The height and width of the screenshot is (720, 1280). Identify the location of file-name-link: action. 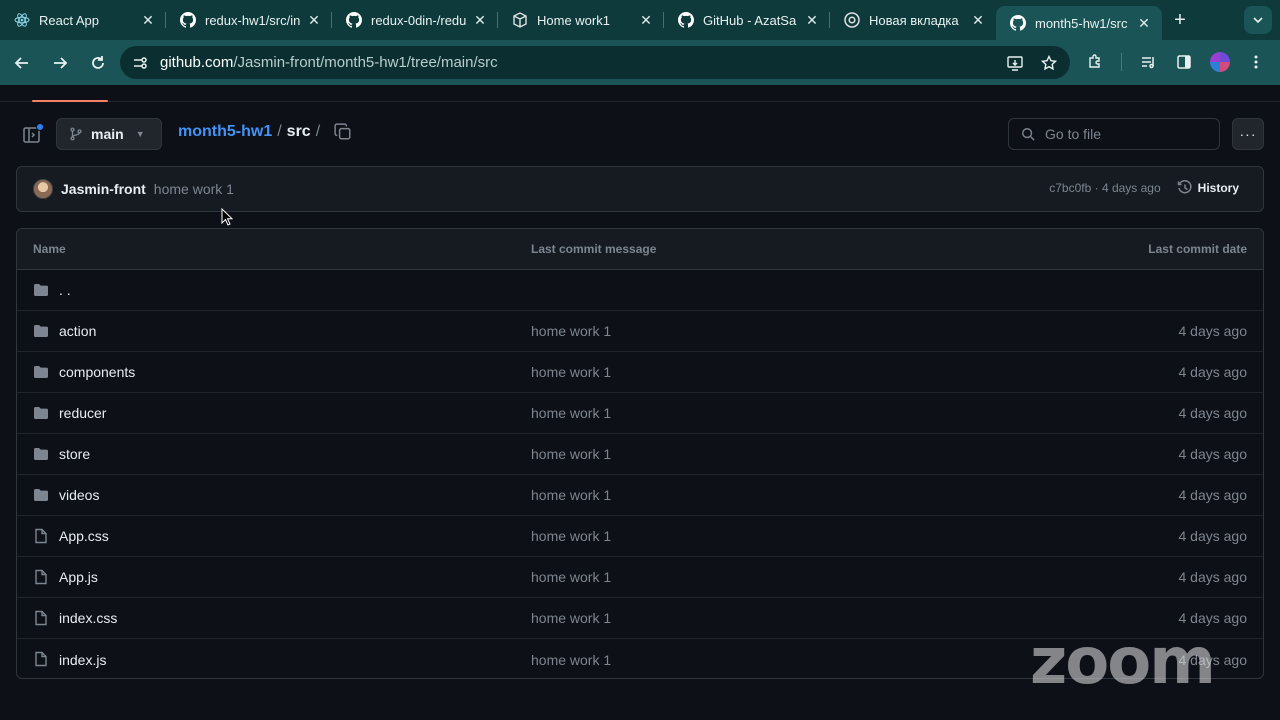
(77, 331).